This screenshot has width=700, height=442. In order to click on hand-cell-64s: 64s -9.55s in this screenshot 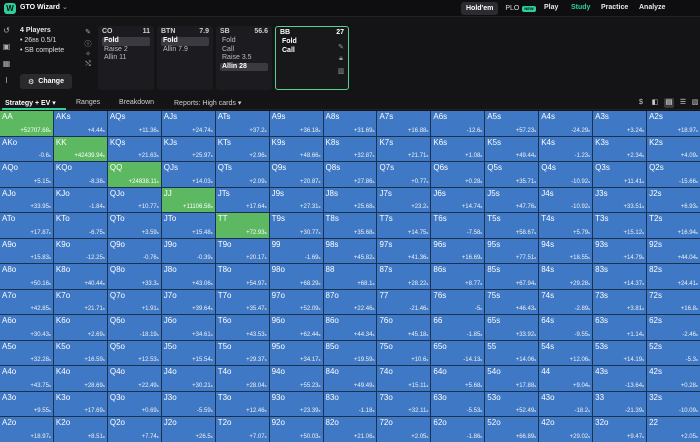, I will do `click(566, 327)`.